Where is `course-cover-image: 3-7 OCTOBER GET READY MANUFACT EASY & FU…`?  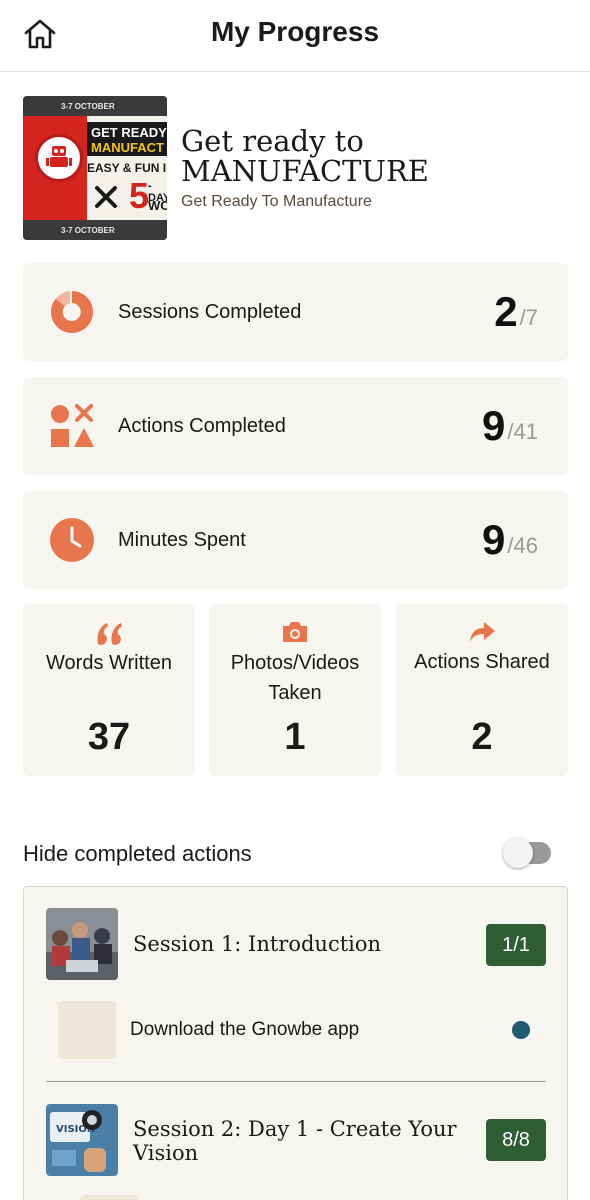 course-cover-image: 3-7 OCTOBER GET READY MANUFACT EASY & FU… is located at coordinates (95, 168).